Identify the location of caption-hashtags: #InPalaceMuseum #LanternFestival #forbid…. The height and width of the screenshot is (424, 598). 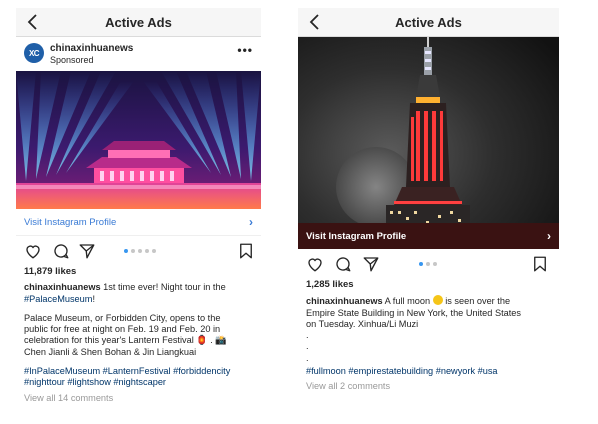
(138, 377).